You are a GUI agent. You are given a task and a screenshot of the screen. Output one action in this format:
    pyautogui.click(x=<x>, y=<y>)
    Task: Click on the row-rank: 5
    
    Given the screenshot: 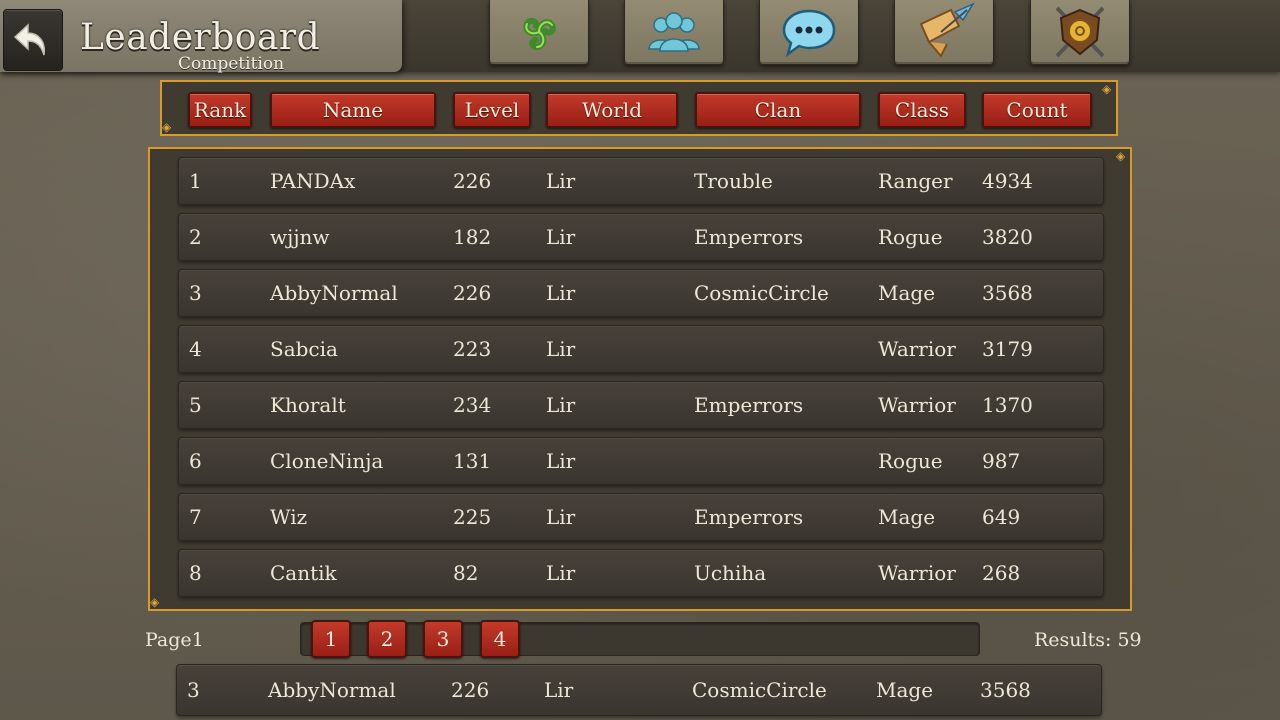 What is the action you would take?
    pyautogui.click(x=195, y=405)
    